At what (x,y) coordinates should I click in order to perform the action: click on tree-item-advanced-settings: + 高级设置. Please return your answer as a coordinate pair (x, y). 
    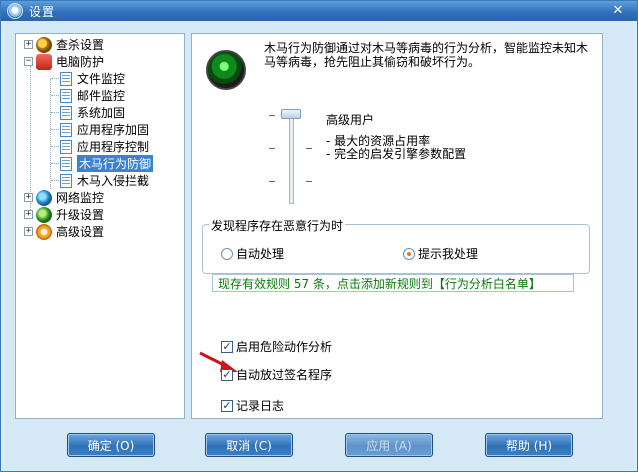
    Looking at the image, I should click on (64, 231).